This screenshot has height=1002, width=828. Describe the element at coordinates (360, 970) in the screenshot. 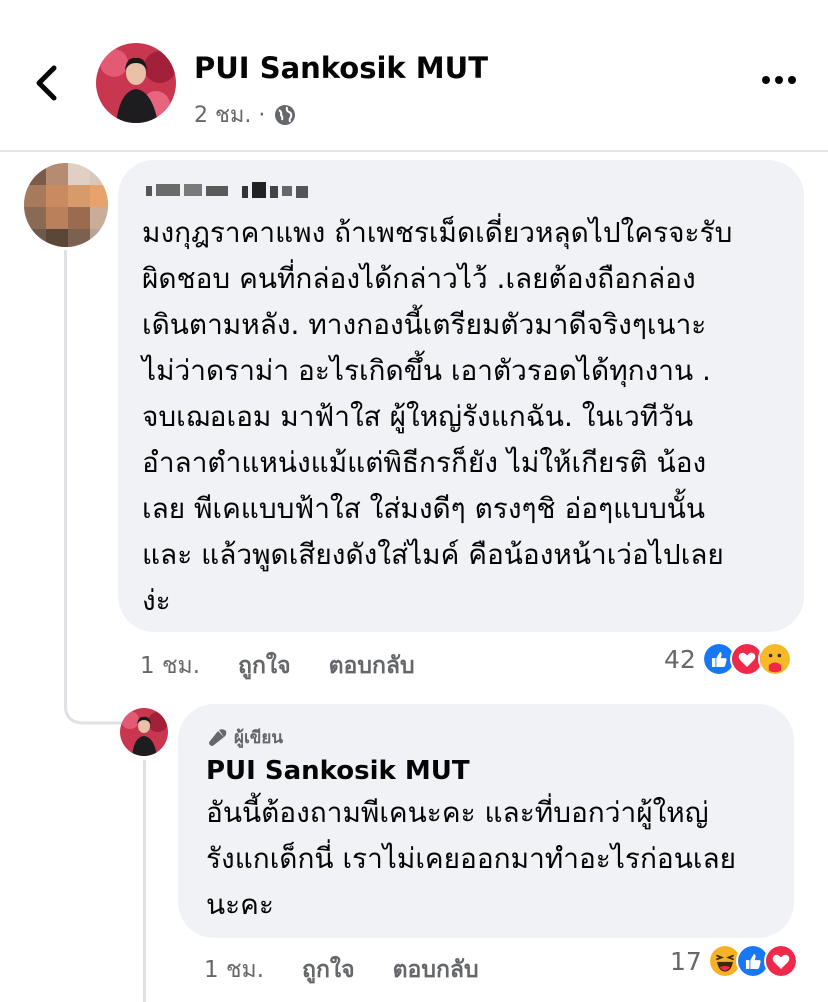

I see `reply-actions: 1 ชม. ถูกใจ ตอบกลับ` at that location.